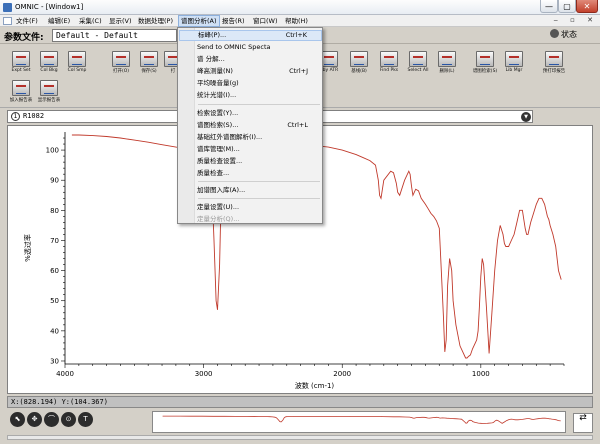 The height and width of the screenshot is (444, 600). I want to click on y-axis-label: %透过率, so click(27, 248).